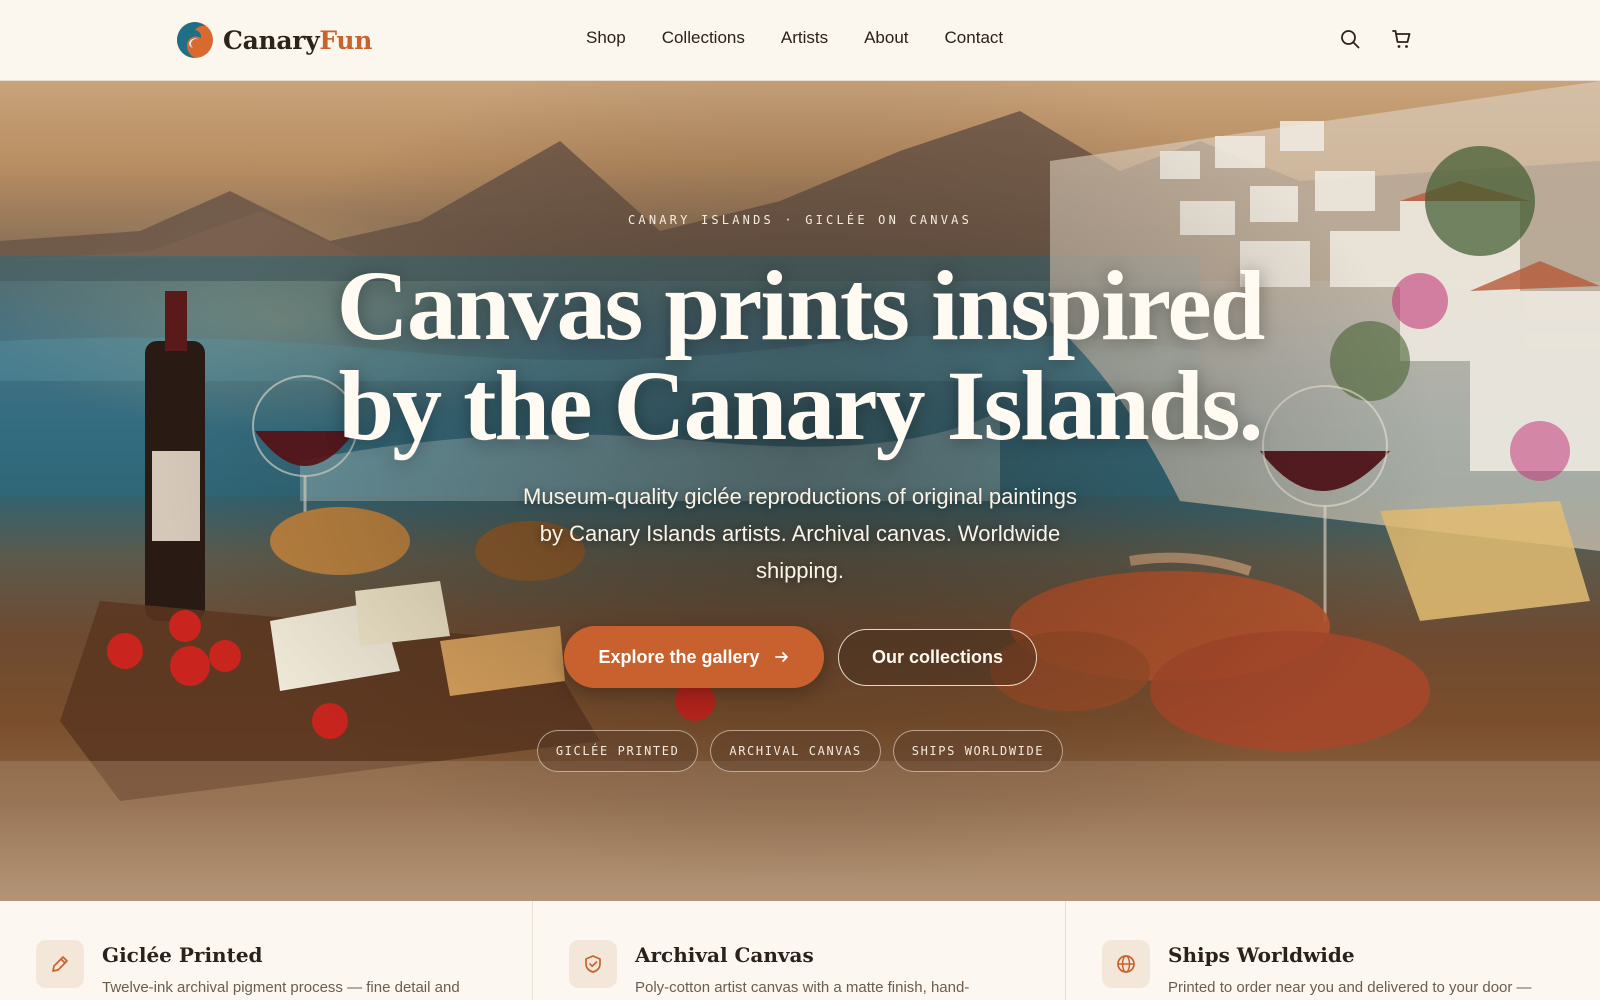 This screenshot has height=1000, width=1600. Describe the element at coordinates (1261, 955) in the screenshot. I see `feature-title: Ships Worldwide` at that location.